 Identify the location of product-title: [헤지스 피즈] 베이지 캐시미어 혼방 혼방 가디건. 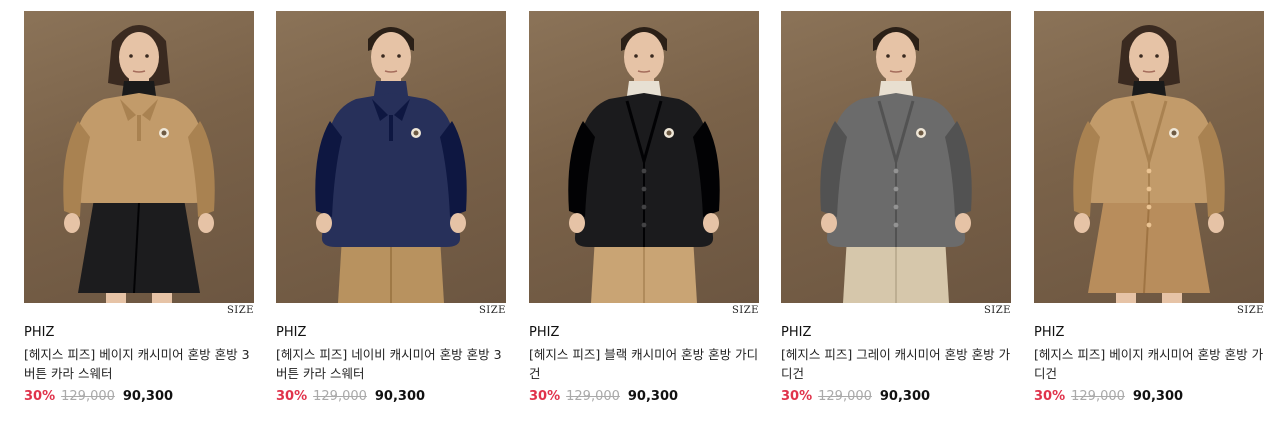
(1149, 364).